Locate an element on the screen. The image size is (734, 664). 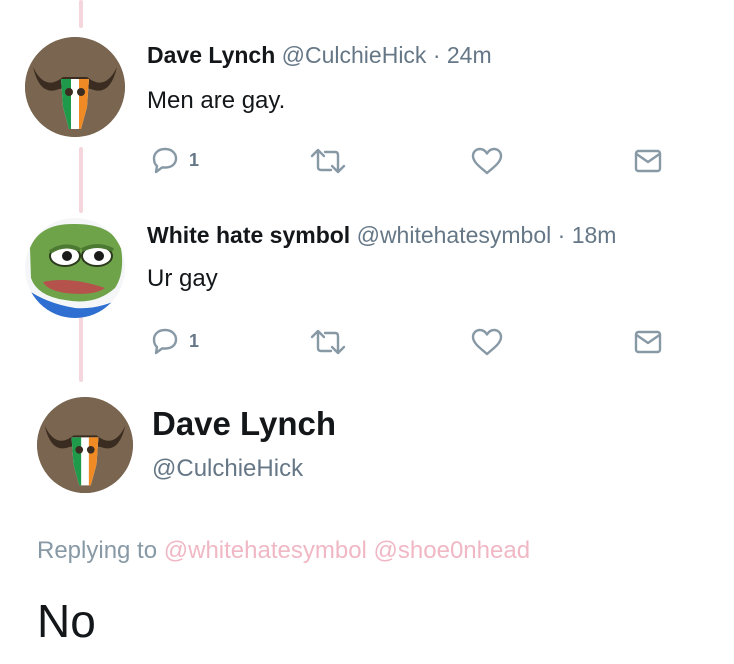
replying-to-line: Replying to @whitehatesymbol @shoe0nhead is located at coordinates (283, 551).